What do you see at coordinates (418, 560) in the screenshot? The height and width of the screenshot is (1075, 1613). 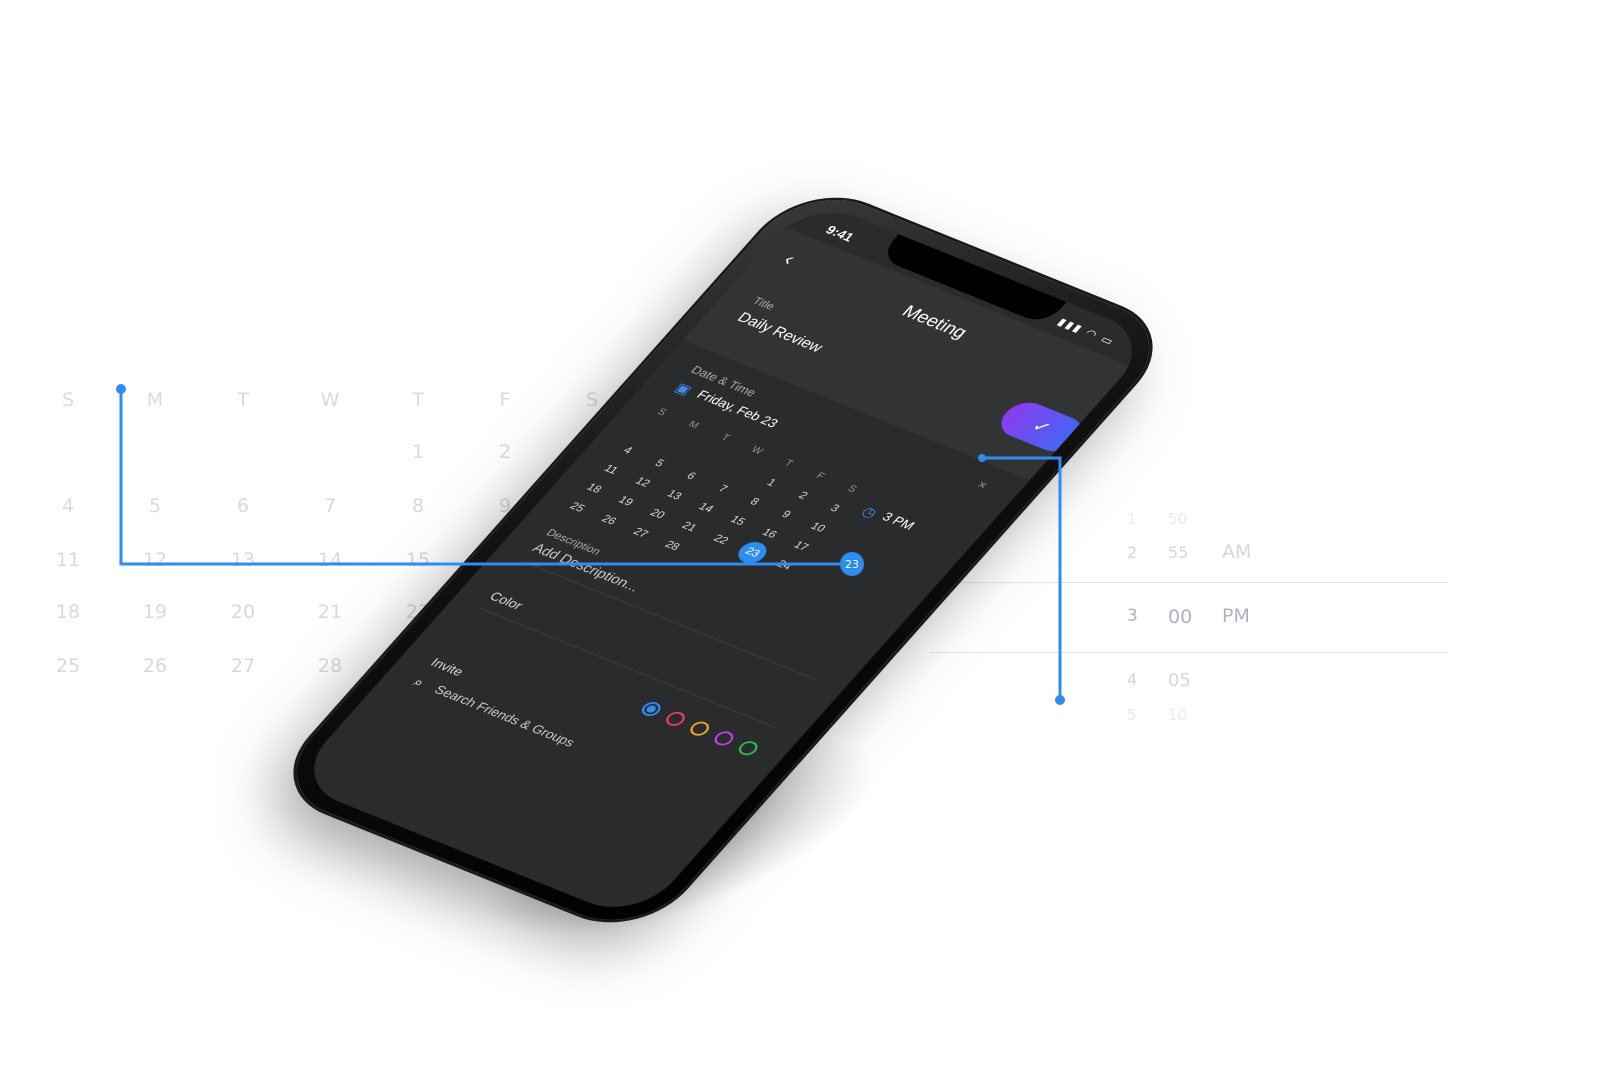 I see `background-day: 15` at bounding box center [418, 560].